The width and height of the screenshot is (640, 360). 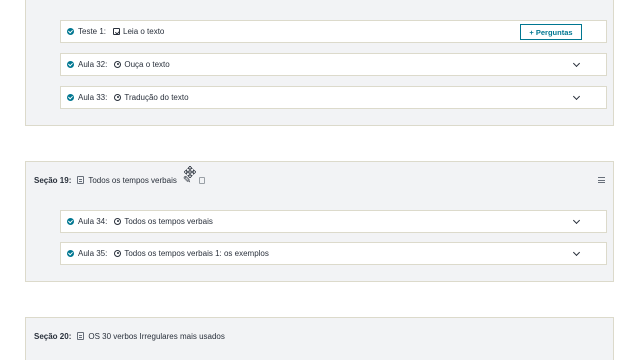 I want to click on hamburger-icon, so click(x=601, y=180).